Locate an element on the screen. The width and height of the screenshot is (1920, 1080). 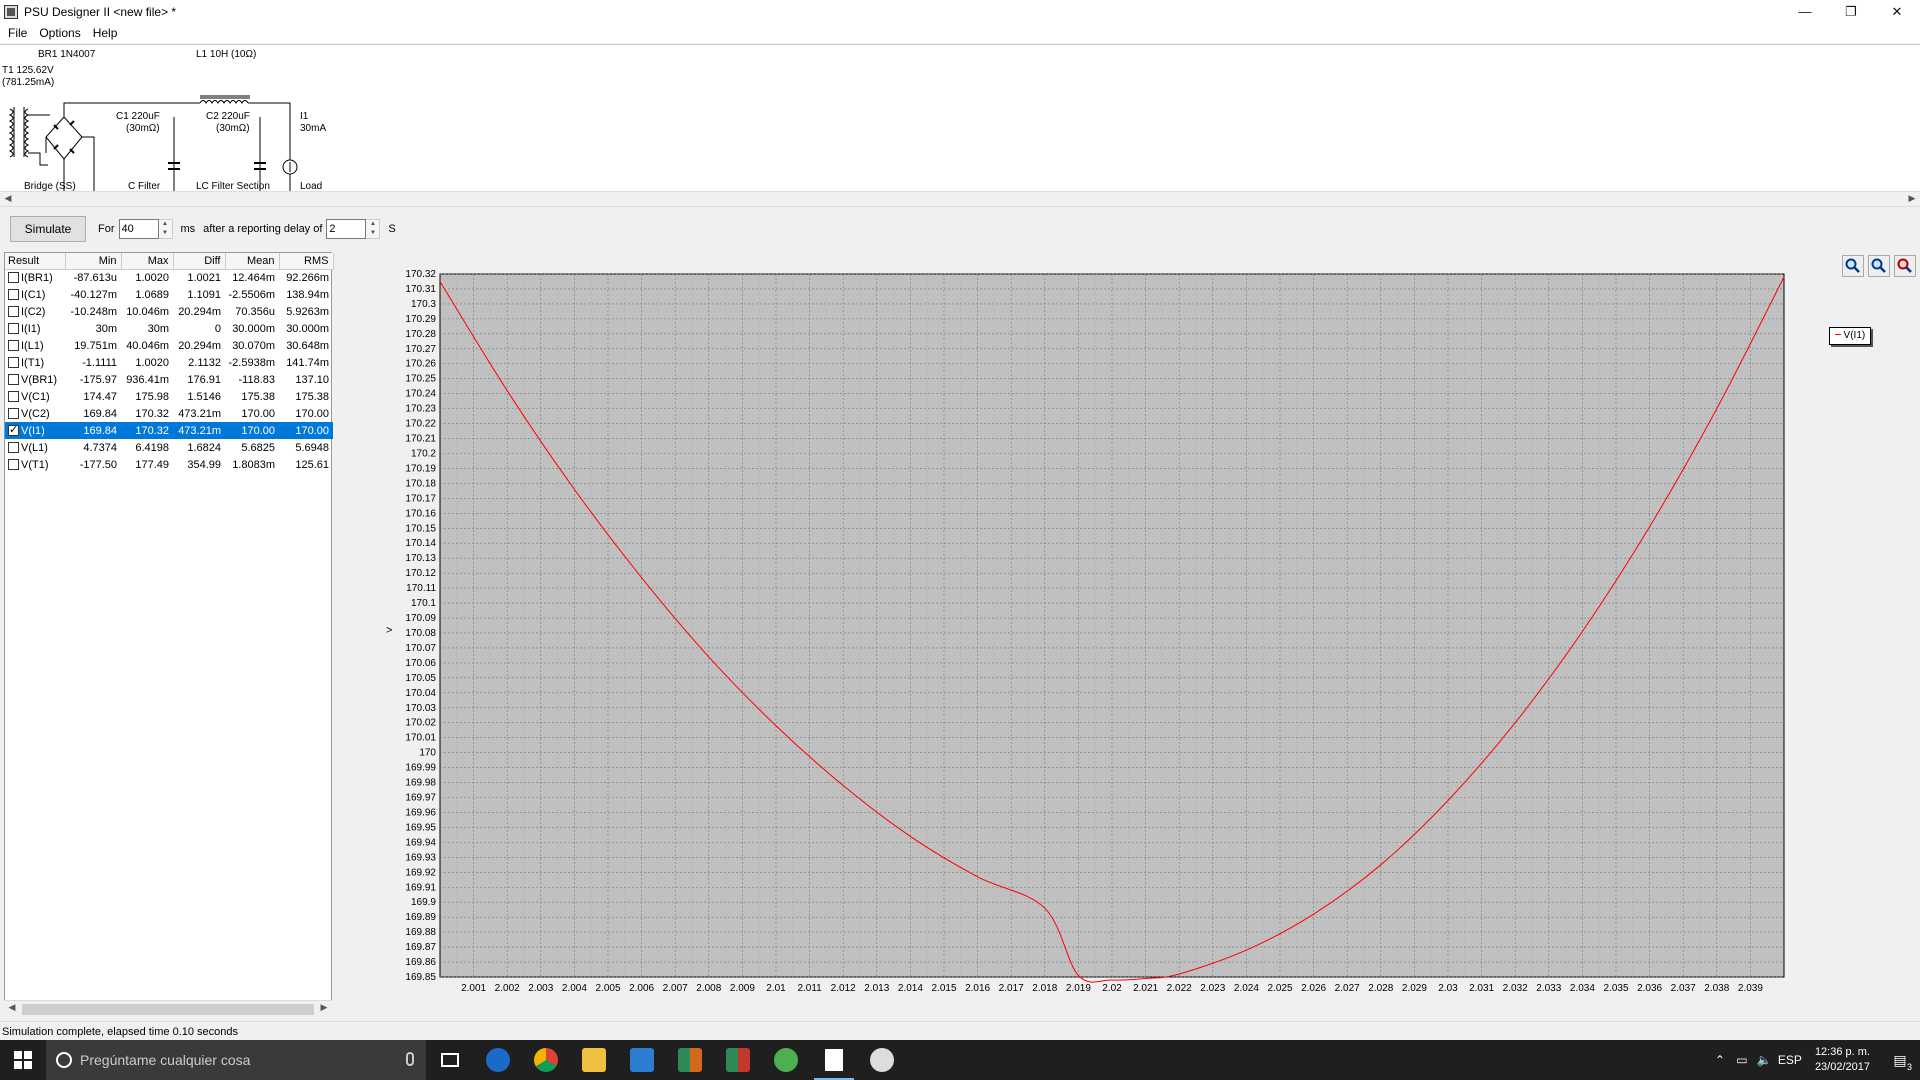
duration-spinner: ▲▼ is located at coordinates (145, 229).